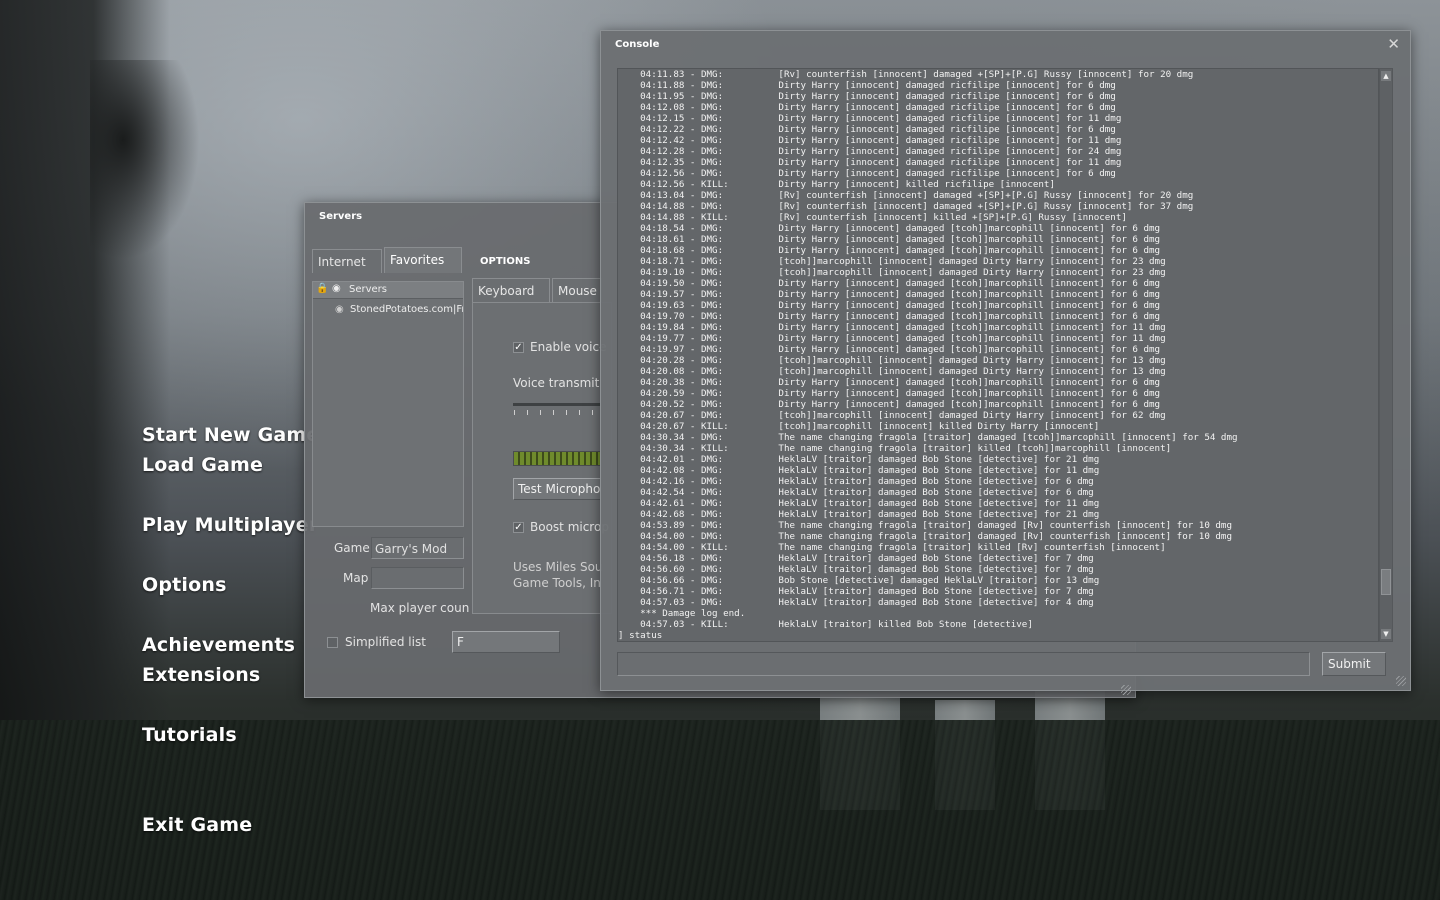 The image size is (1440, 900). Describe the element at coordinates (202, 465) in the screenshot. I see `menu-load-game: Load Game` at that location.